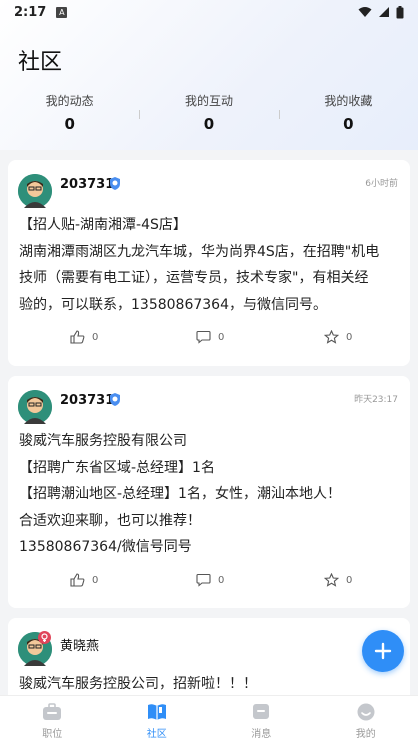  Describe the element at coordinates (348, 101) in the screenshot. I see `stat-label: 我的收藏` at that location.